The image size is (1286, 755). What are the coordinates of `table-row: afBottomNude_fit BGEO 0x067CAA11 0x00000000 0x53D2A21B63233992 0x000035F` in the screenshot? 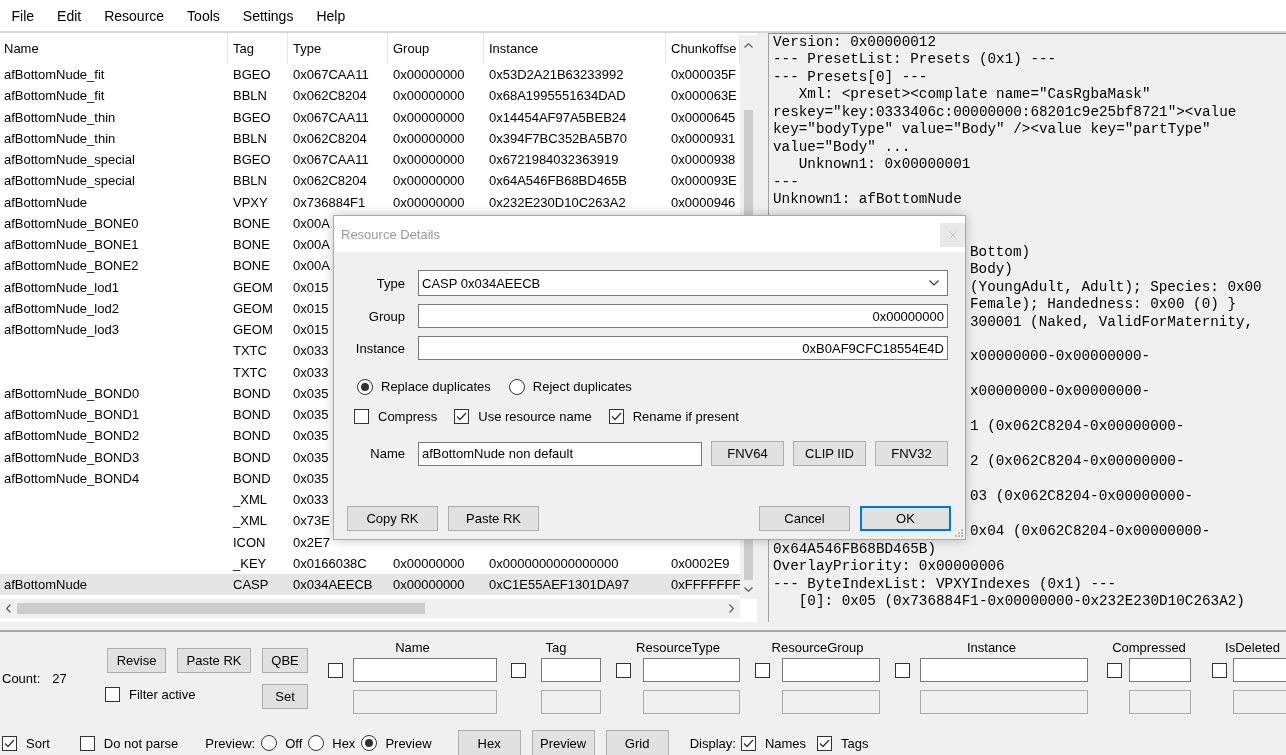 It's located at (368, 75).